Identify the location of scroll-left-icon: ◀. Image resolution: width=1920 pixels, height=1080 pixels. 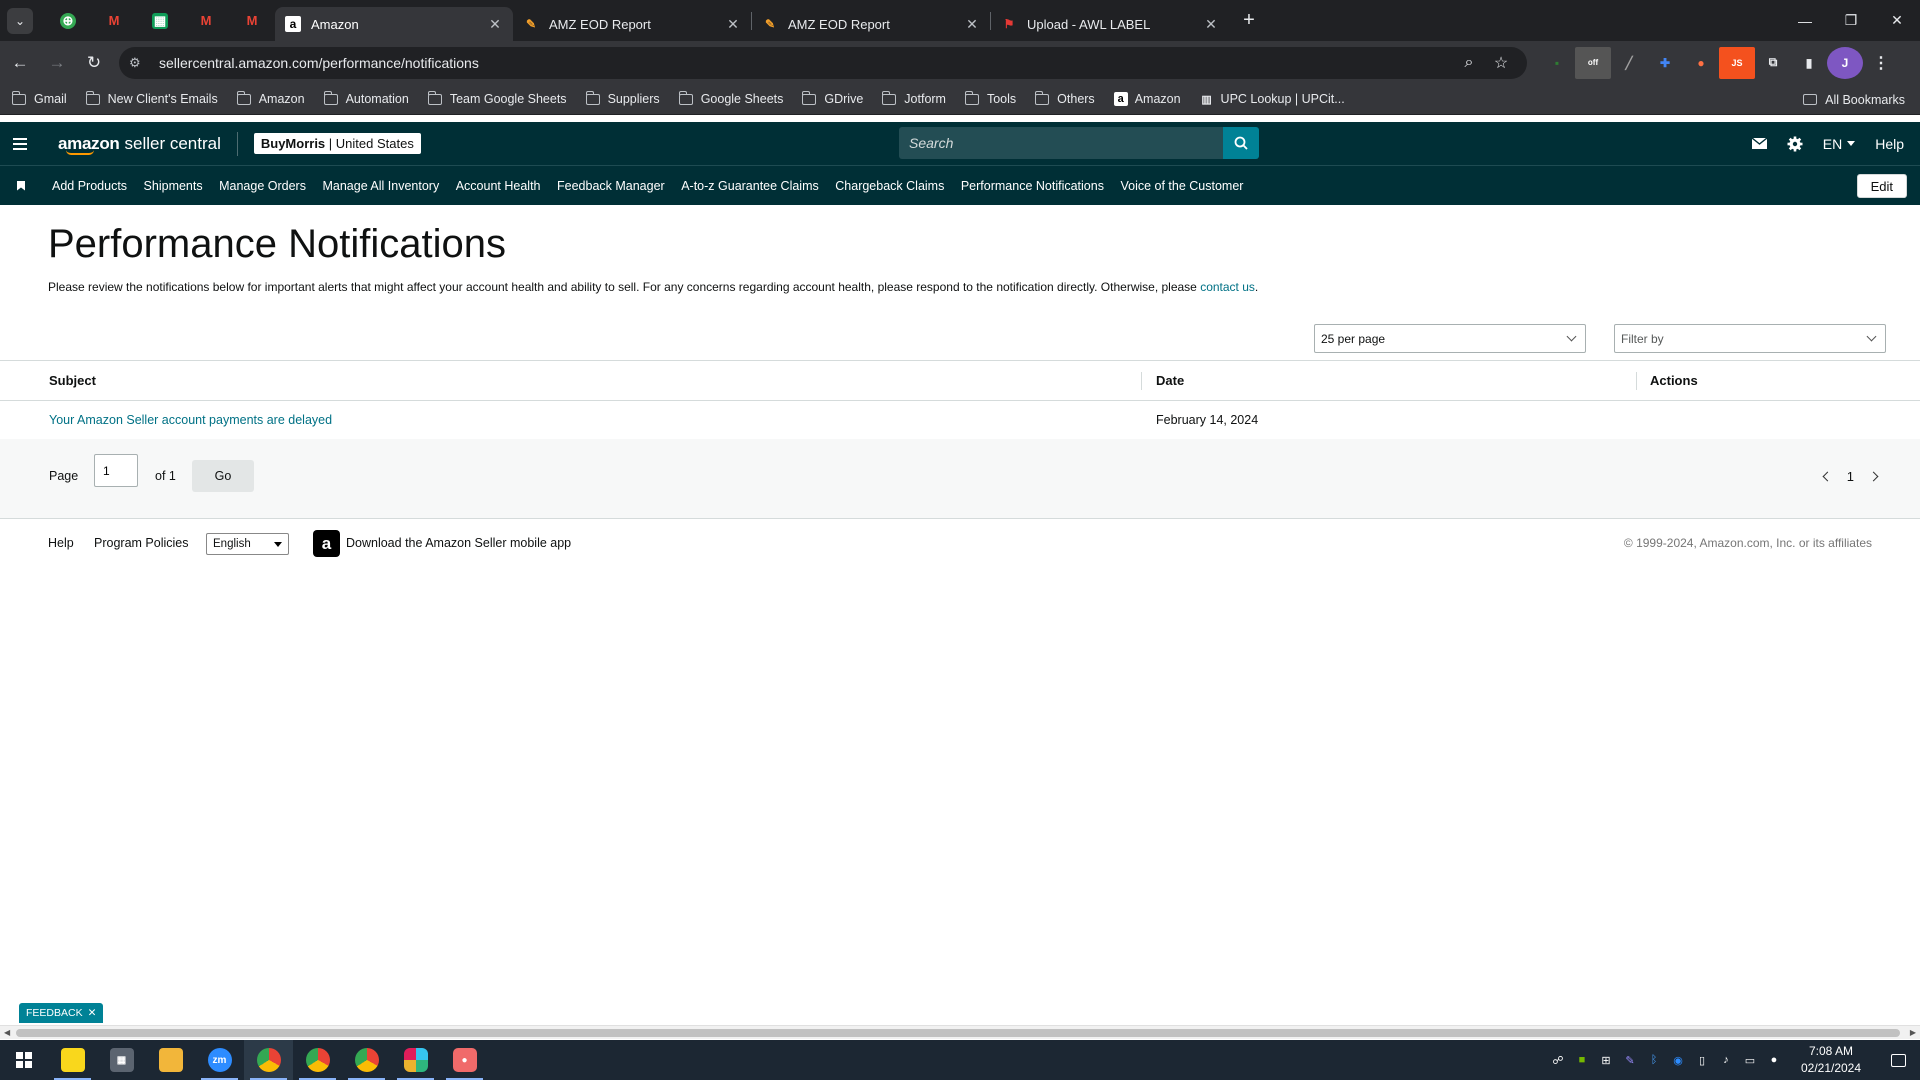
(7, 1032).